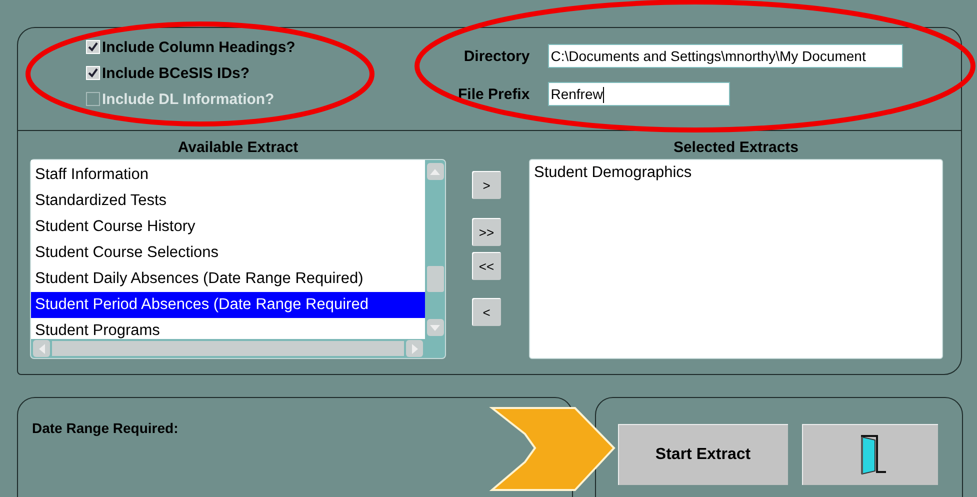 The image size is (977, 497). I want to click on list-item: Student Course Selections, so click(228, 253).